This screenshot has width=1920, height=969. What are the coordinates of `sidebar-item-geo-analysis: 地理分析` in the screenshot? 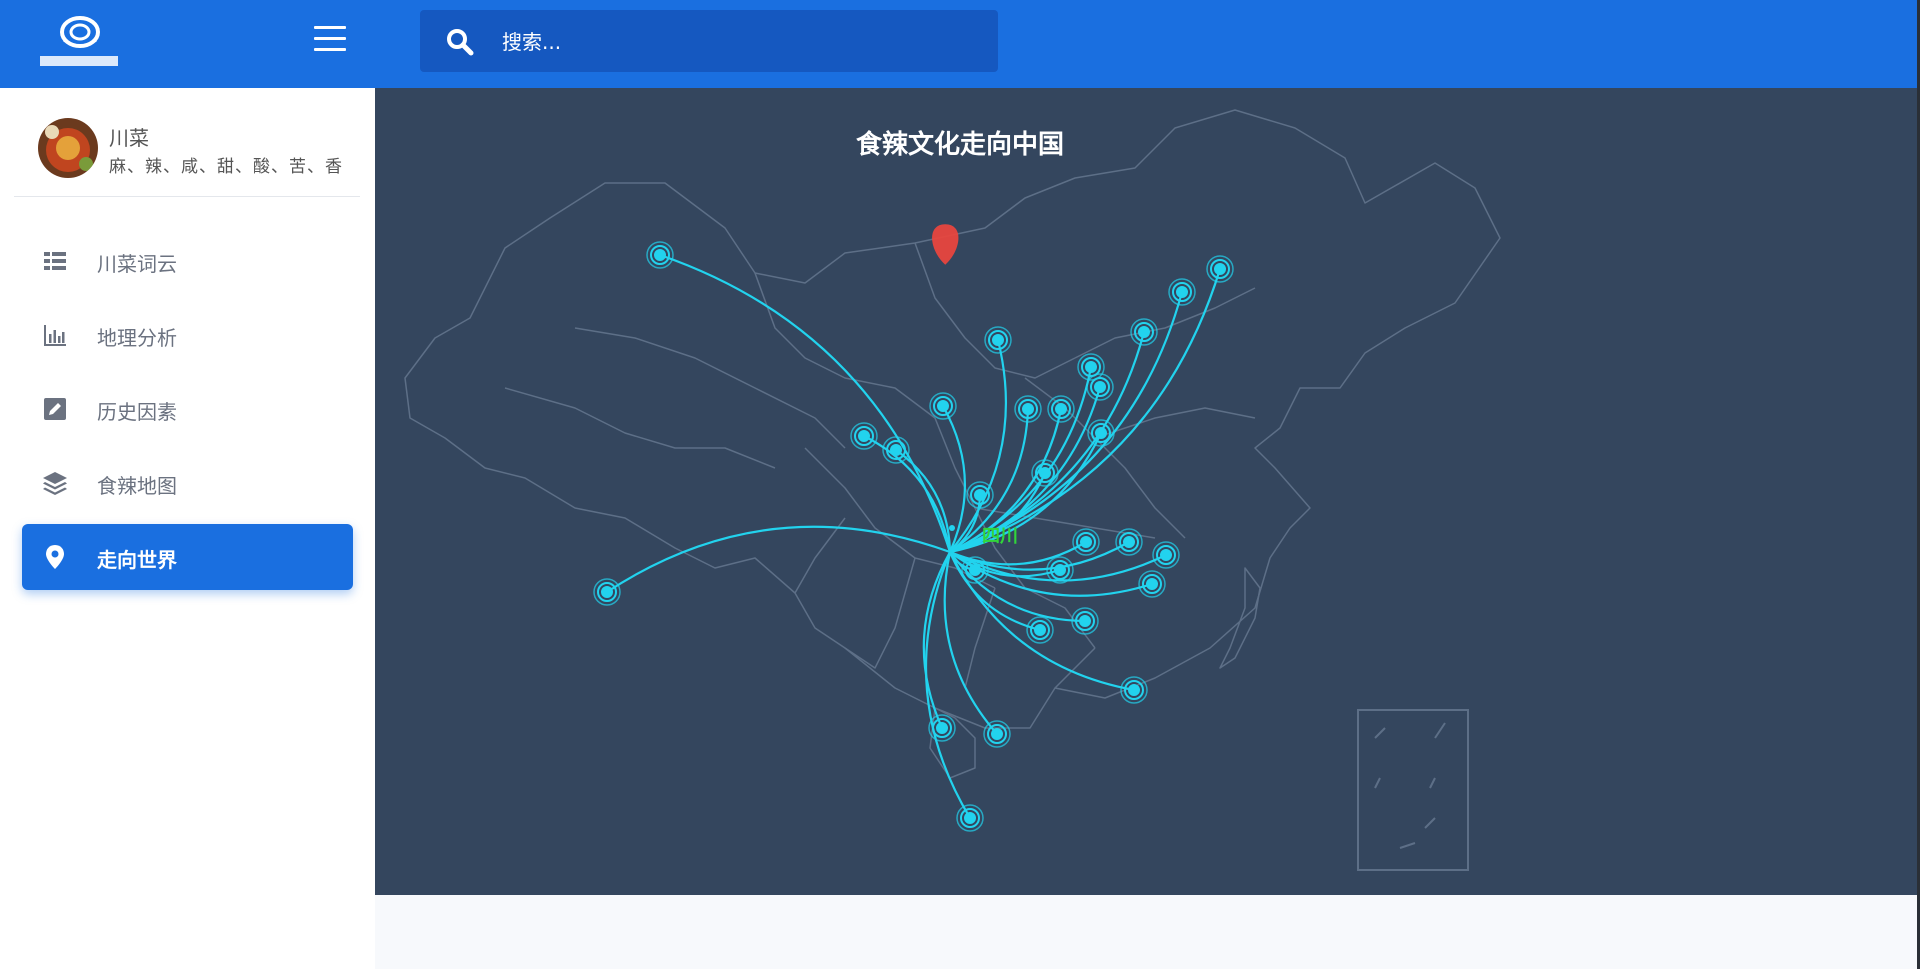 It's located at (187, 335).